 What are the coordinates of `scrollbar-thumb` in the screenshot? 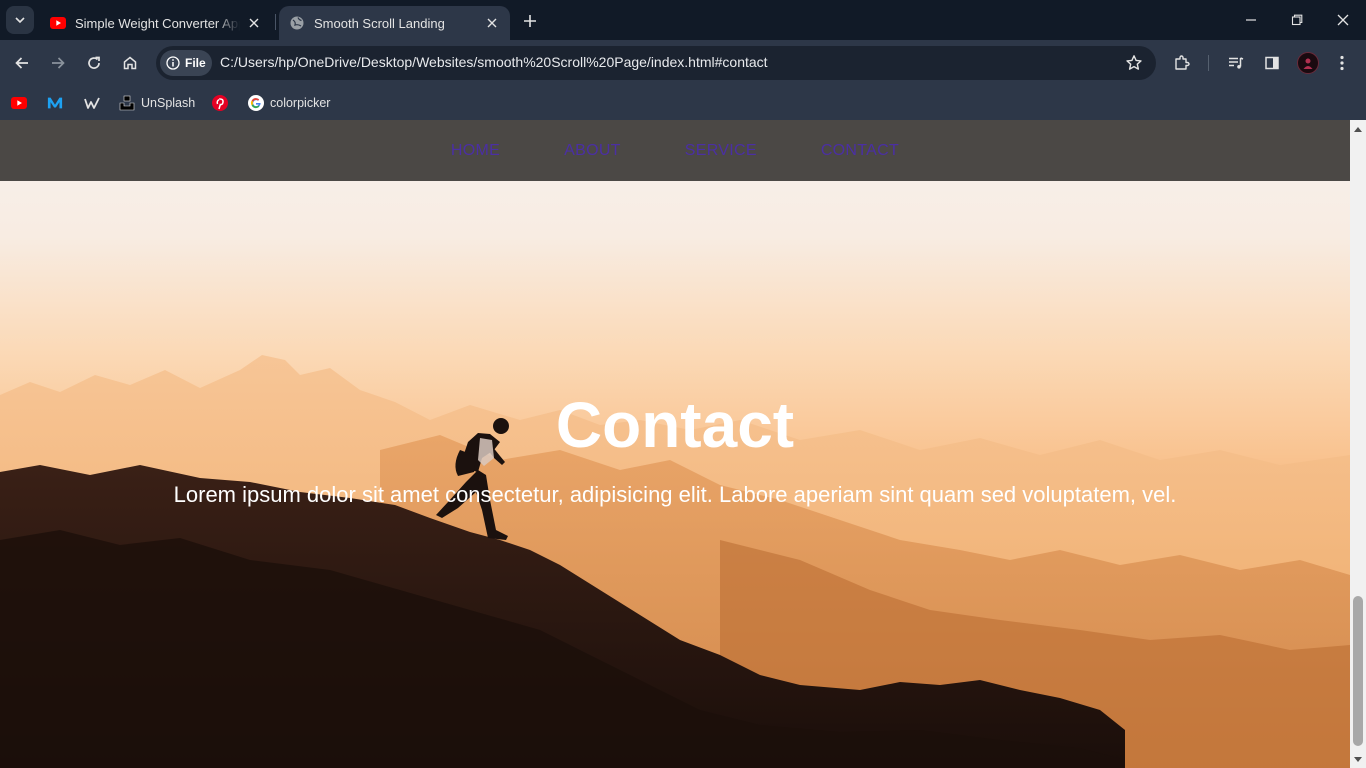 It's located at (1358, 671).